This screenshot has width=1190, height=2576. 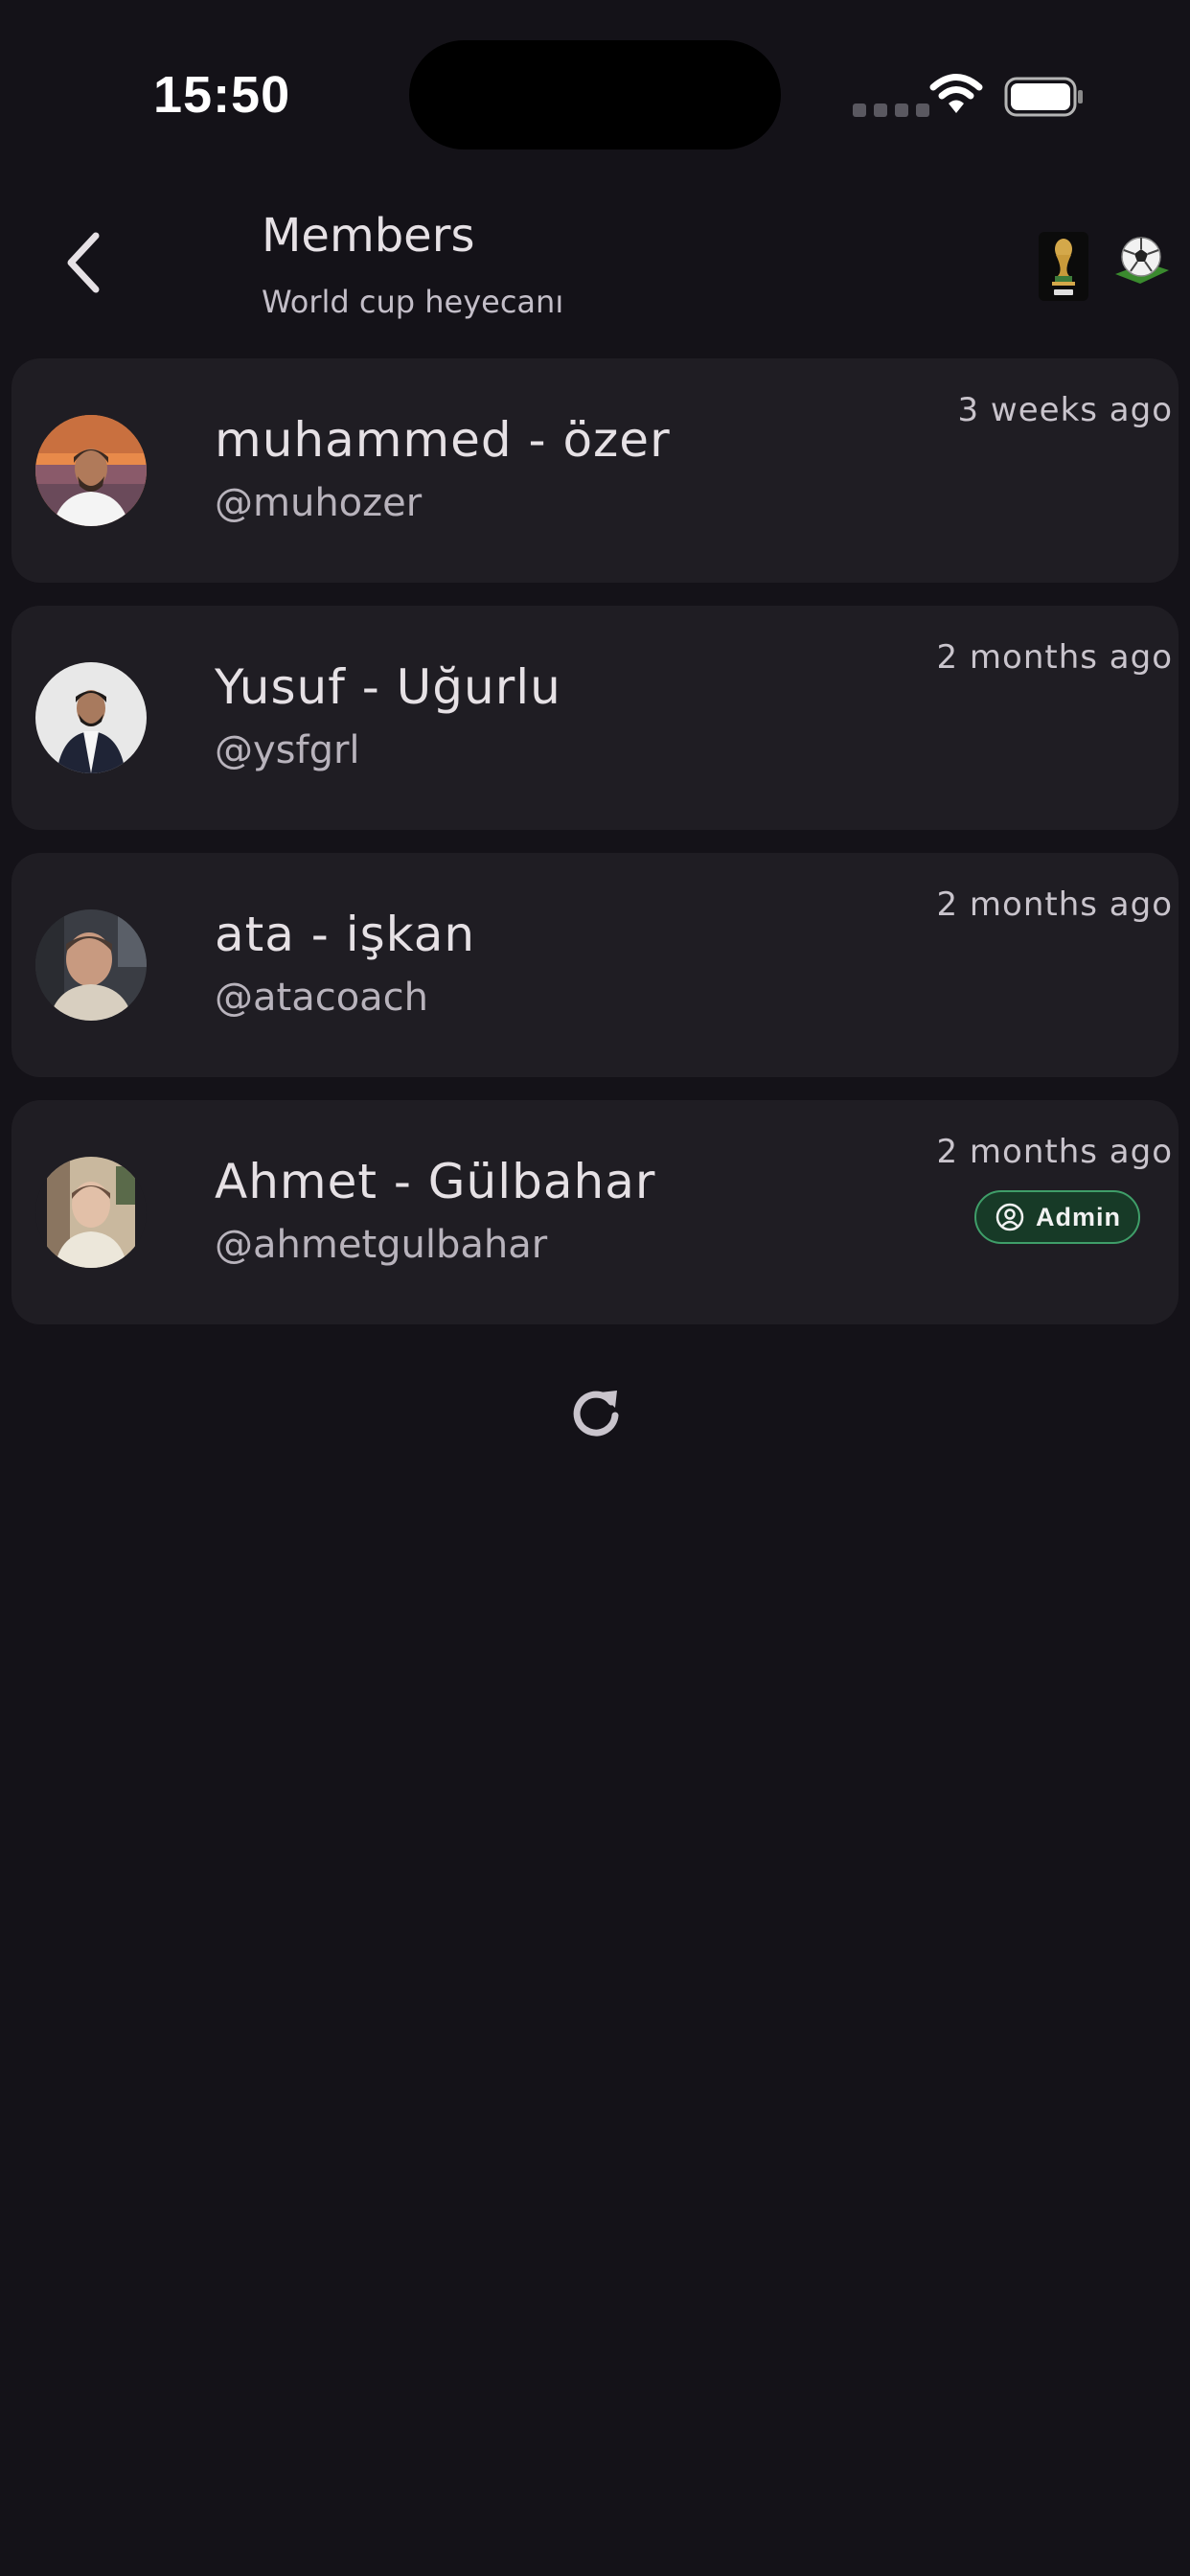 What do you see at coordinates (222, 95) in the screenshot?
I see `status-bar-time: 15:50` at bounding box center [222, 95].